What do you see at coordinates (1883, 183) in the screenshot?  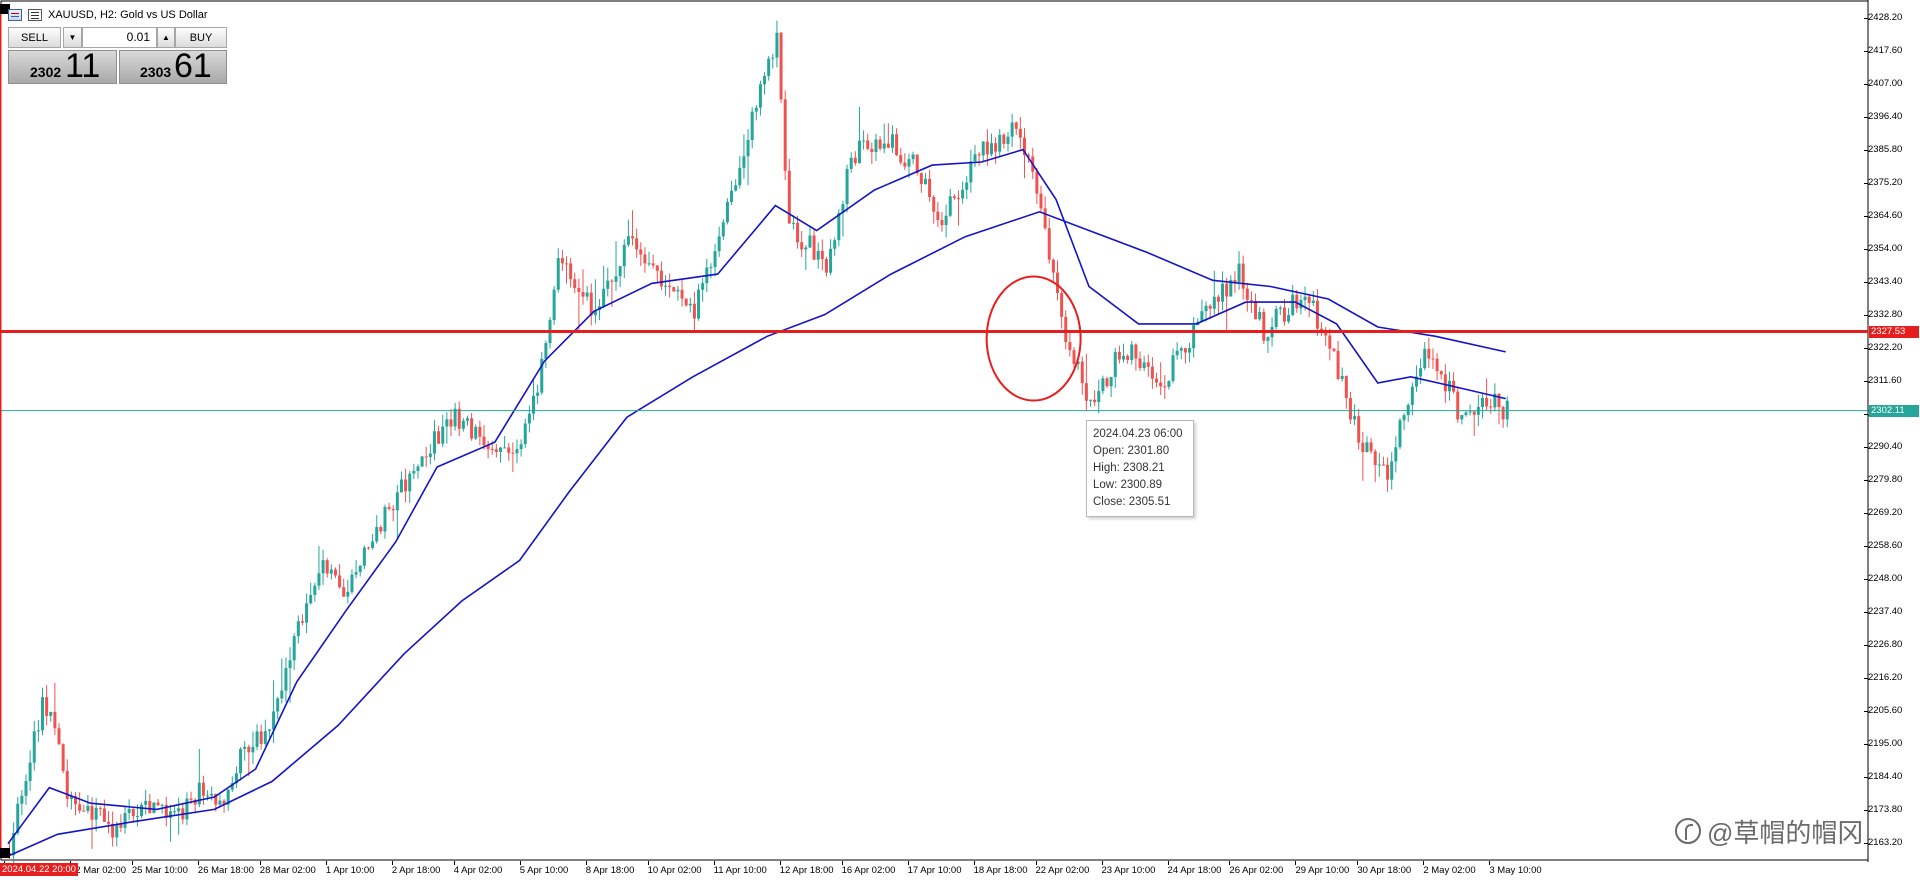 I see `price-tick-label: 2375.20` at bounding box center [1883, 183].